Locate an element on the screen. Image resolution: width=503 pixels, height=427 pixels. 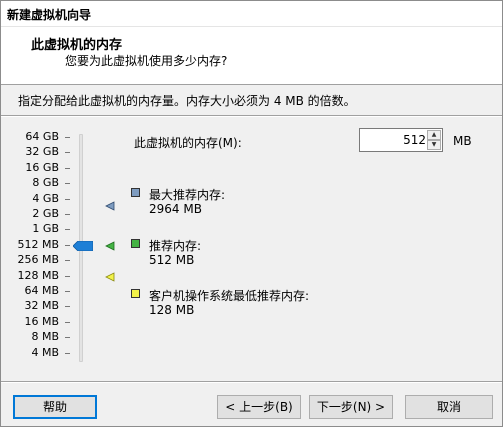
recommended-marker is located at coordinates (110, 246).